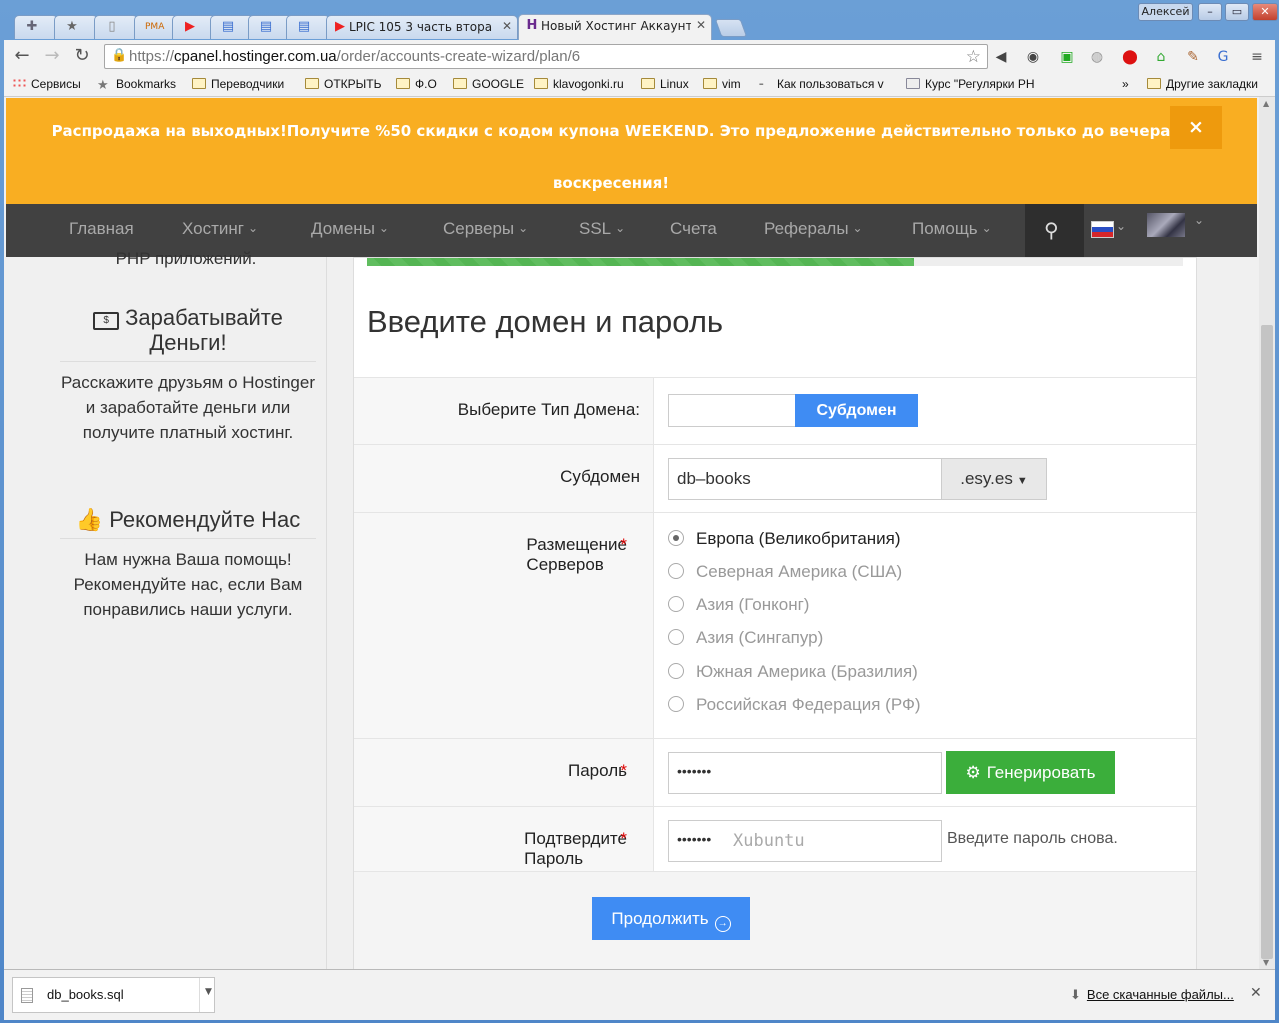  What do you see at coordinates (1130, 57) in the screenshot?
I see `ext-adblock-icon: ⬤` at bounding box center [1130, 57].